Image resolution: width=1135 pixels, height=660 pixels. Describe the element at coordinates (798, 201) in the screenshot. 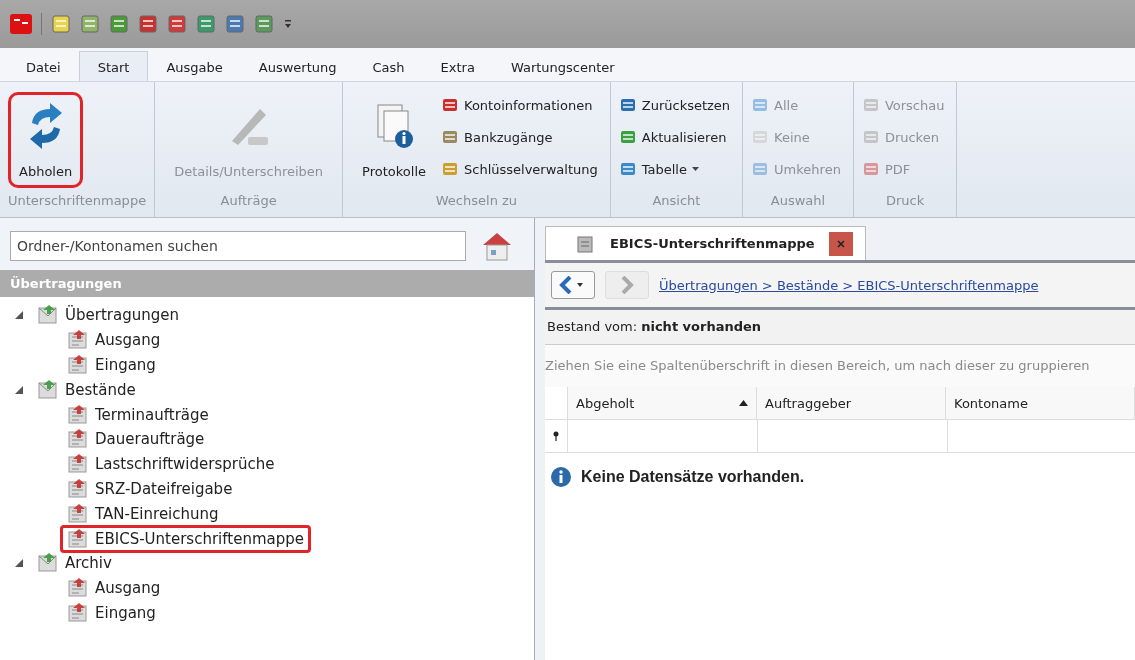

I see `ribbon-group-label: Auswahl` at that location.